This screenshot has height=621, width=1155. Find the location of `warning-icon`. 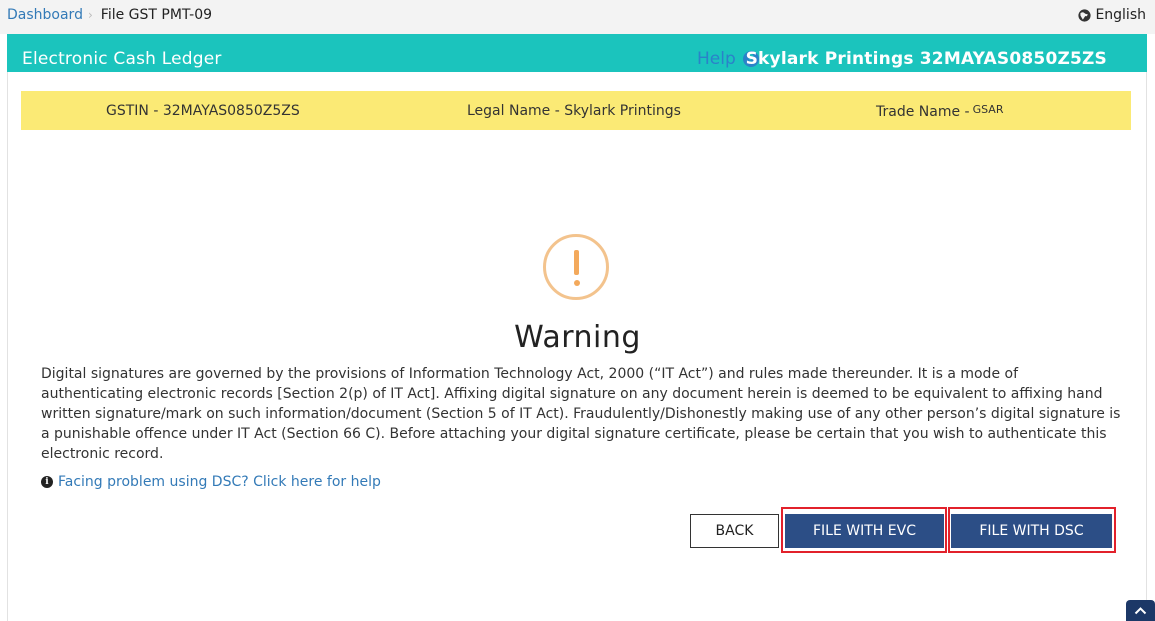

warning-icon is located at coordinates (576, 267).